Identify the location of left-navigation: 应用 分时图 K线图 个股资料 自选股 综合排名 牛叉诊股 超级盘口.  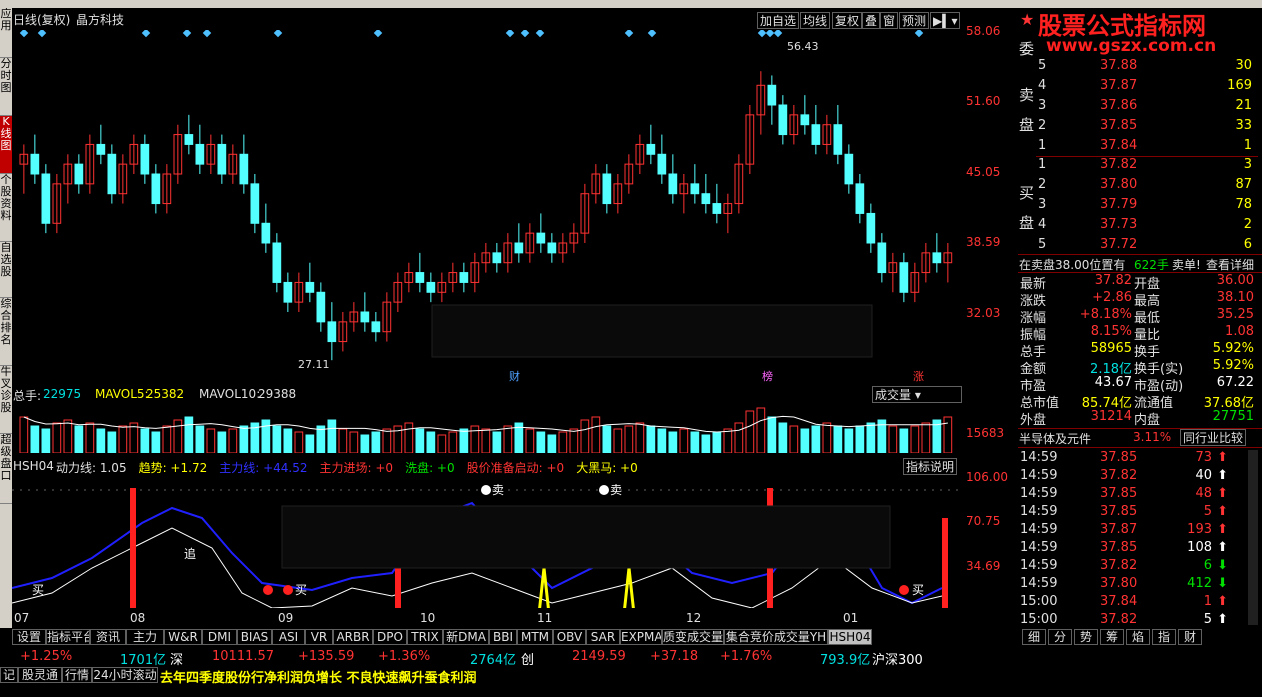
(6, 318).